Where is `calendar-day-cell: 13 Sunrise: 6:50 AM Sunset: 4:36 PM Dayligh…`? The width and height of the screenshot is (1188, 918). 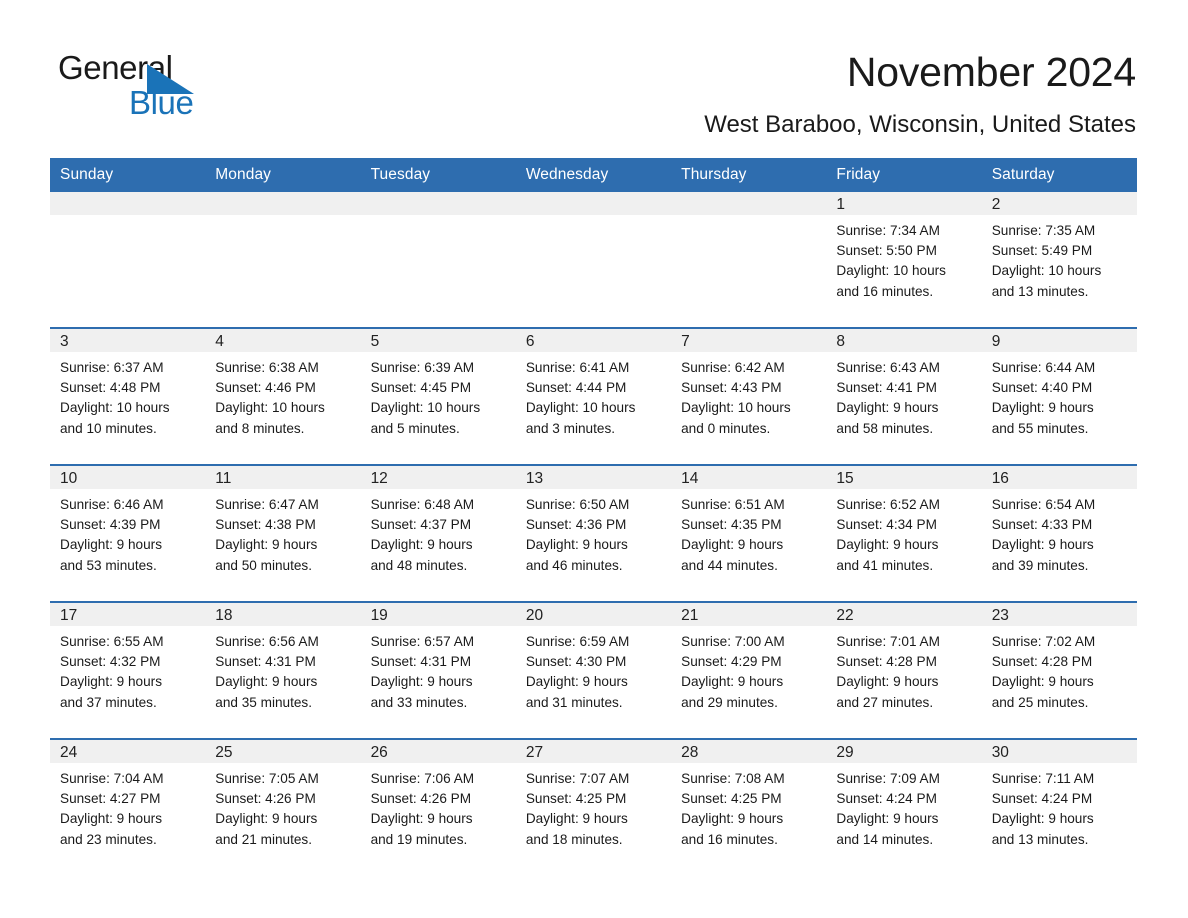
calendar-day-cell: 13 Sunrise: 6:50 AM Sunset: 4:36 PM Dayligh… is located at coordinates (593, 533).